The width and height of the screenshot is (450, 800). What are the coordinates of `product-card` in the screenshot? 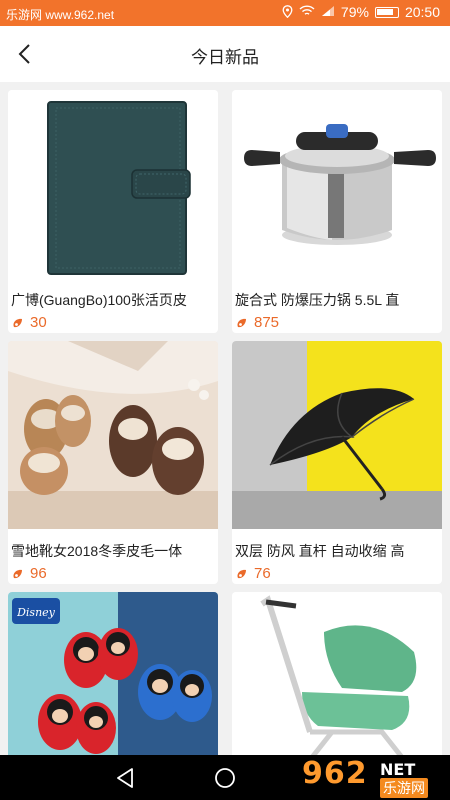 It's located at (337, 673).